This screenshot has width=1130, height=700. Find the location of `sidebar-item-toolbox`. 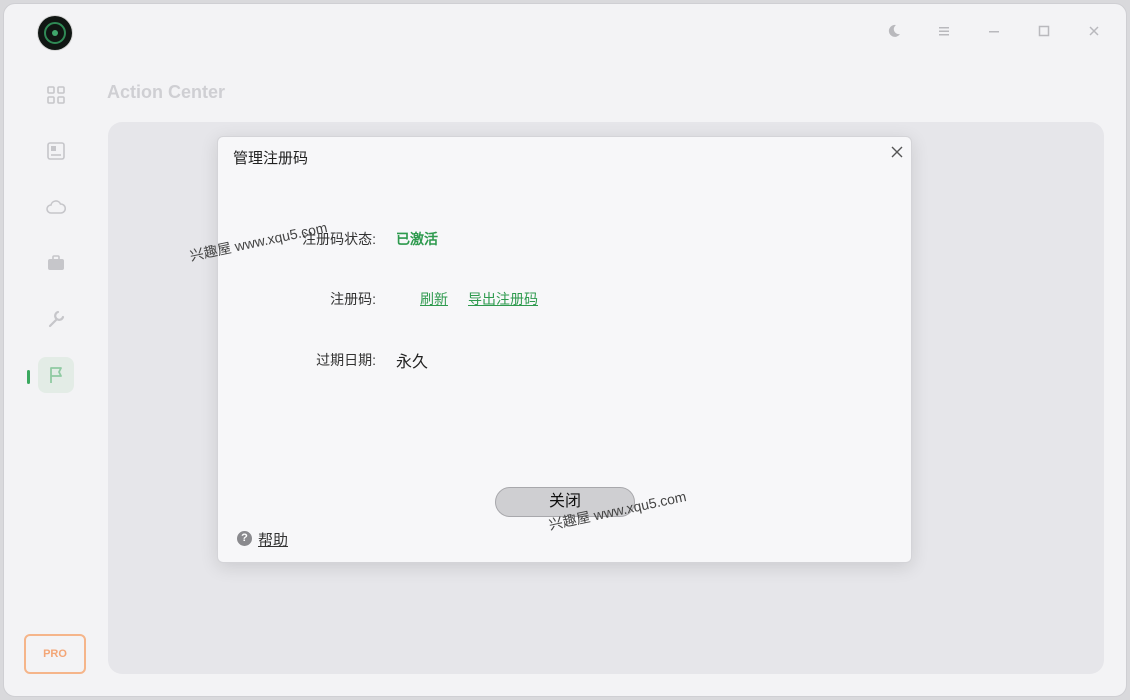

sidebar-item-toolbox is located at coordinates (56, 263).